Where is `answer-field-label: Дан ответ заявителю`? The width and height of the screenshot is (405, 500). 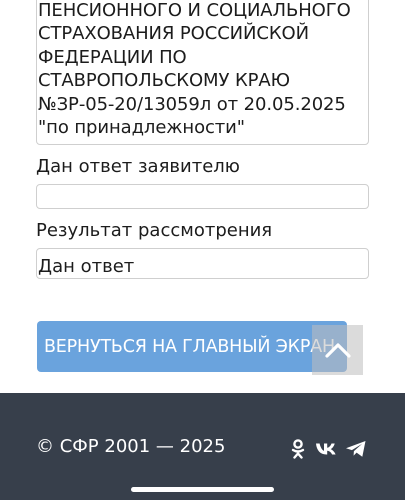
answer-field-label: Дан ответ заявителю is located at coordinates (138, 166).